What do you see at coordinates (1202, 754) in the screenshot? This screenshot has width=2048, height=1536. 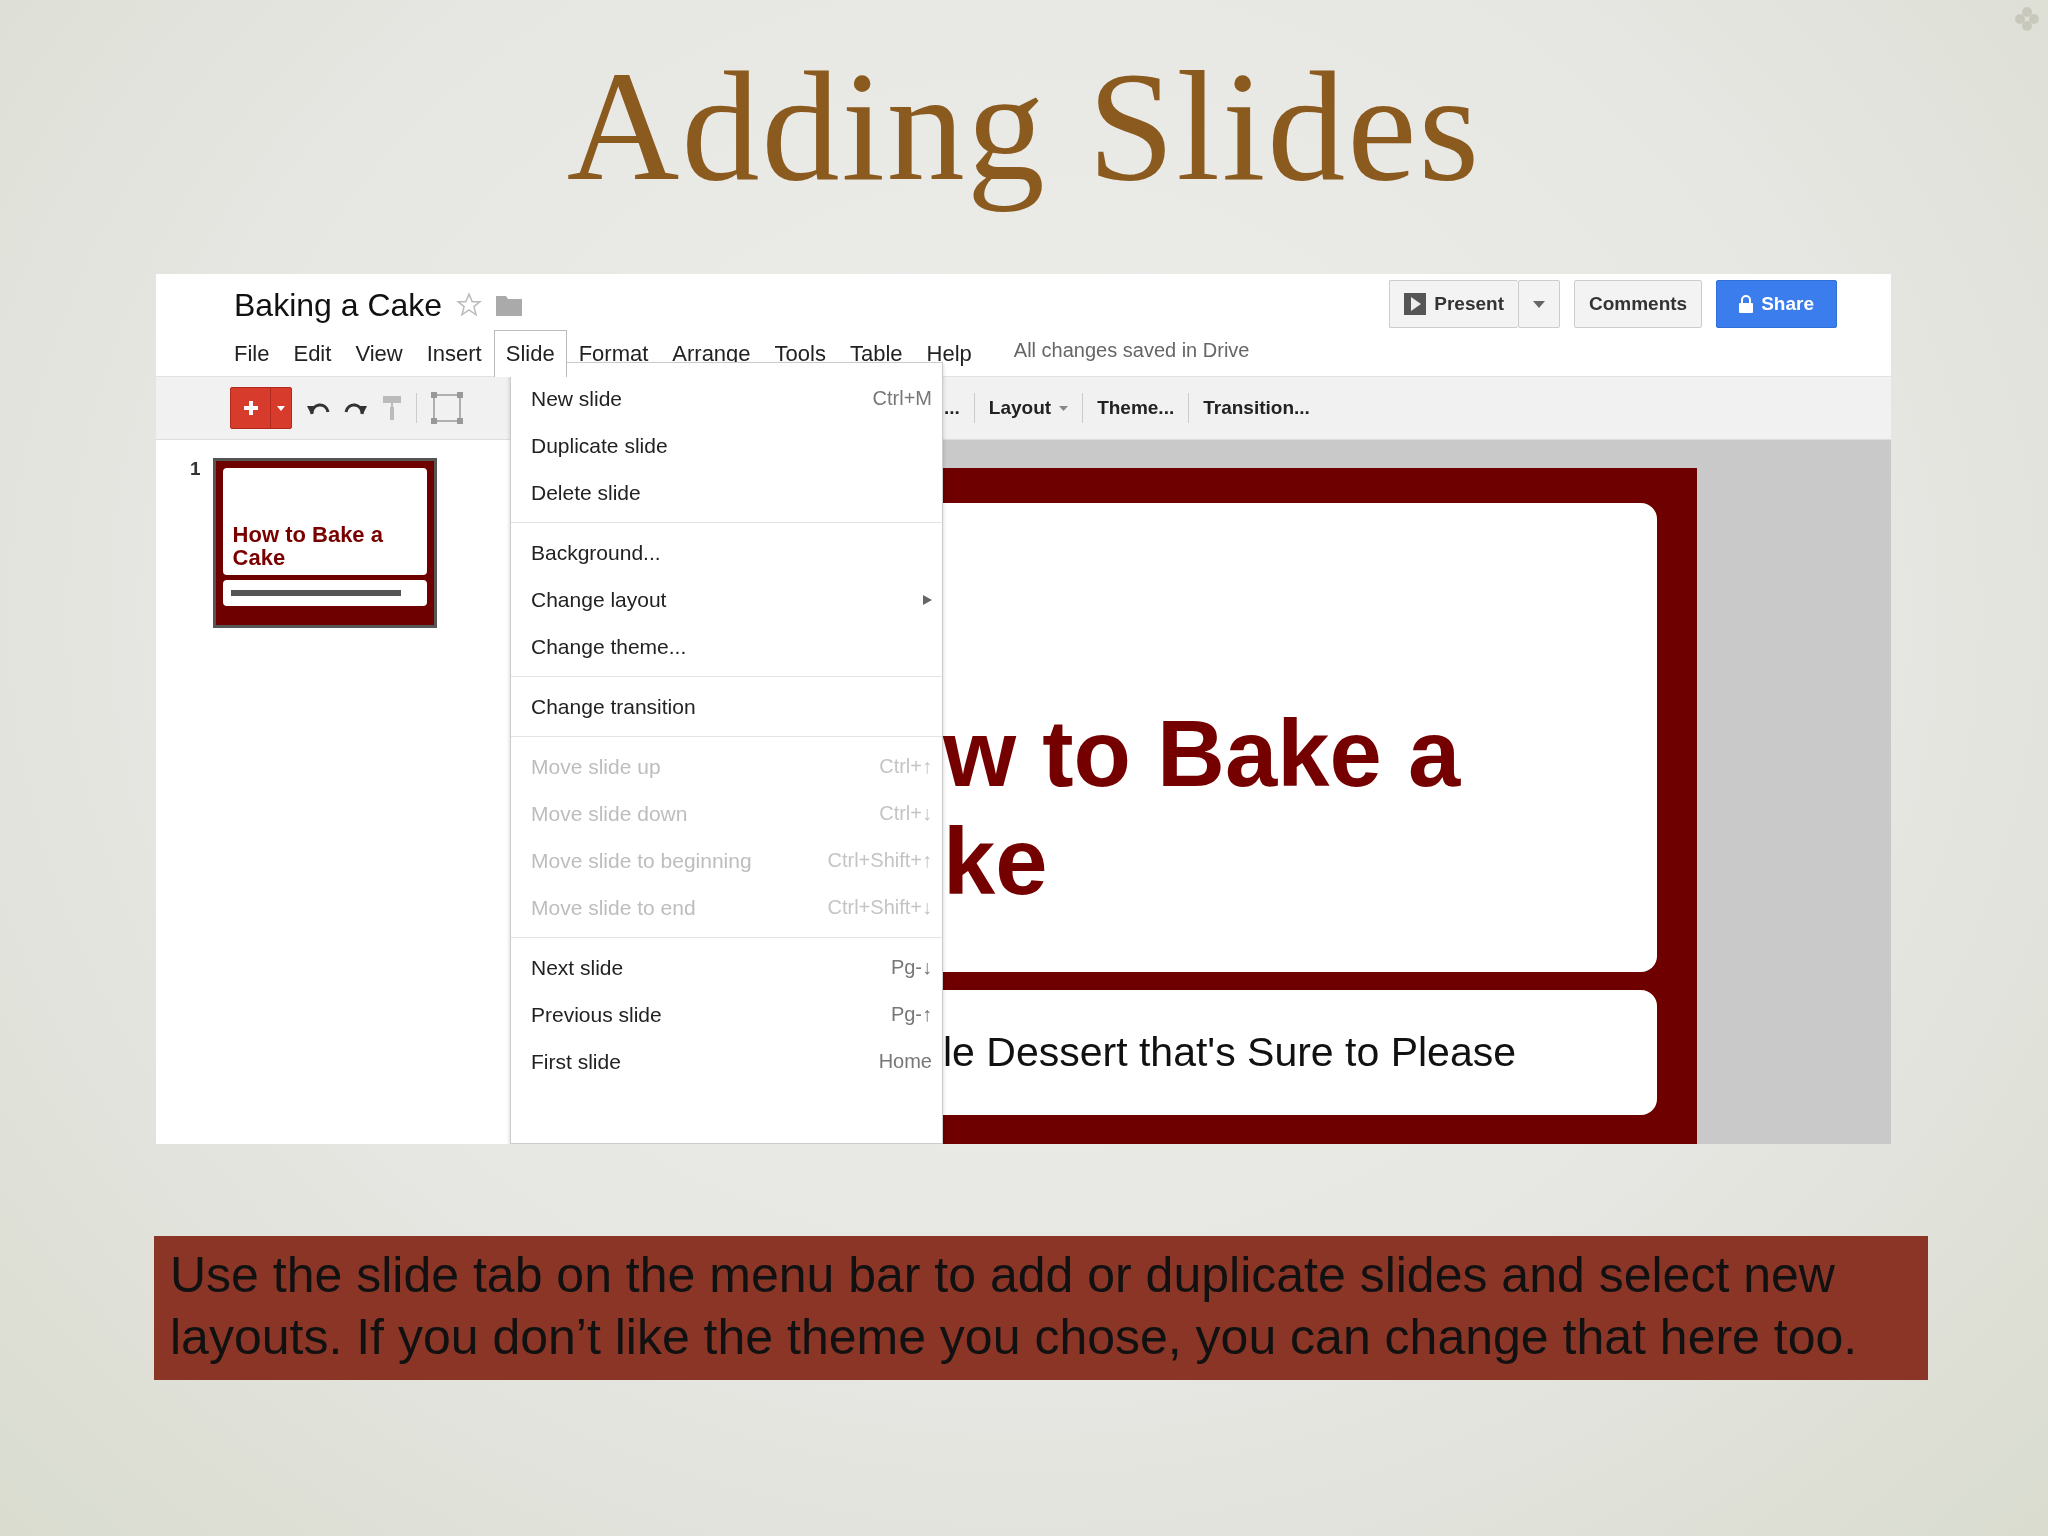 I see `slide-heading: w to Bake a` at bounding box center [1202, 754].